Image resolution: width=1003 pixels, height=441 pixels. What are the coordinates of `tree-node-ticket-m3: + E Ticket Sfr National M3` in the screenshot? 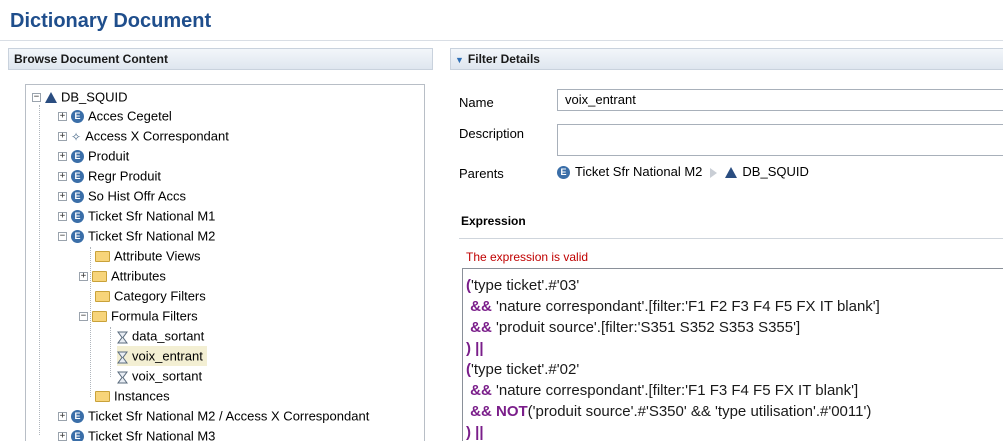 It's located at (136, 433).